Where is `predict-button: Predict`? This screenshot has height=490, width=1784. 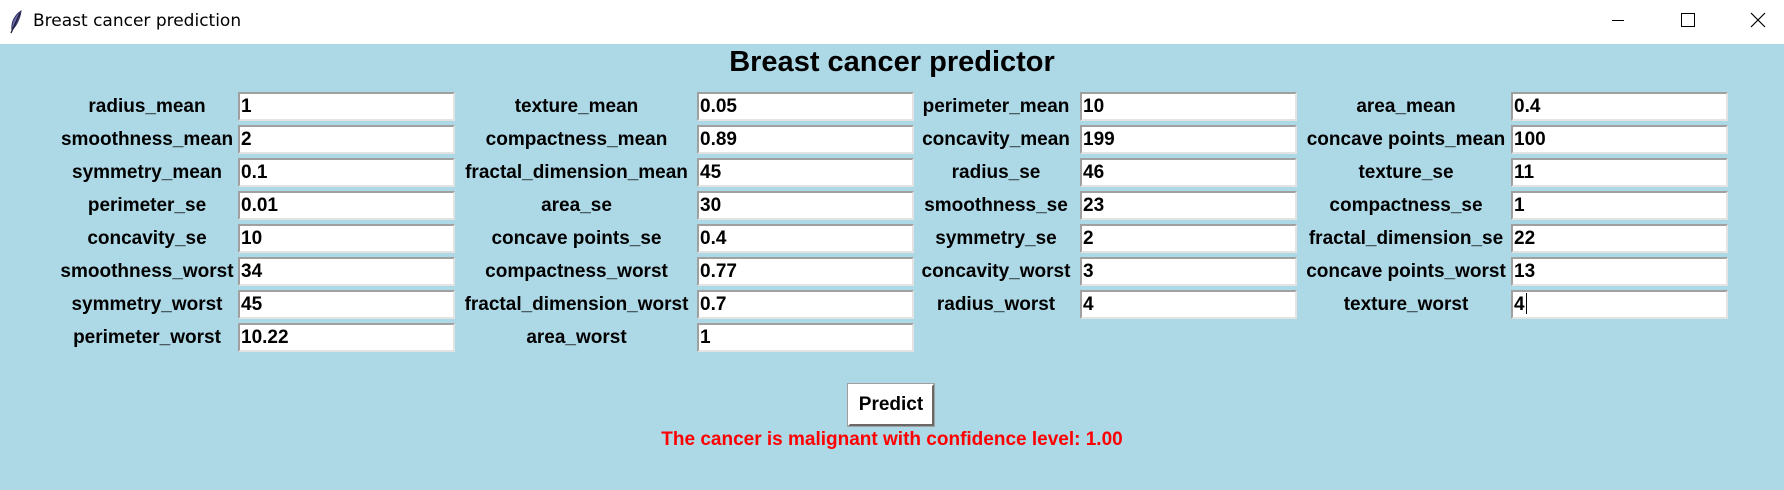 predict-button: Predict is located at coordinates (891, 405).